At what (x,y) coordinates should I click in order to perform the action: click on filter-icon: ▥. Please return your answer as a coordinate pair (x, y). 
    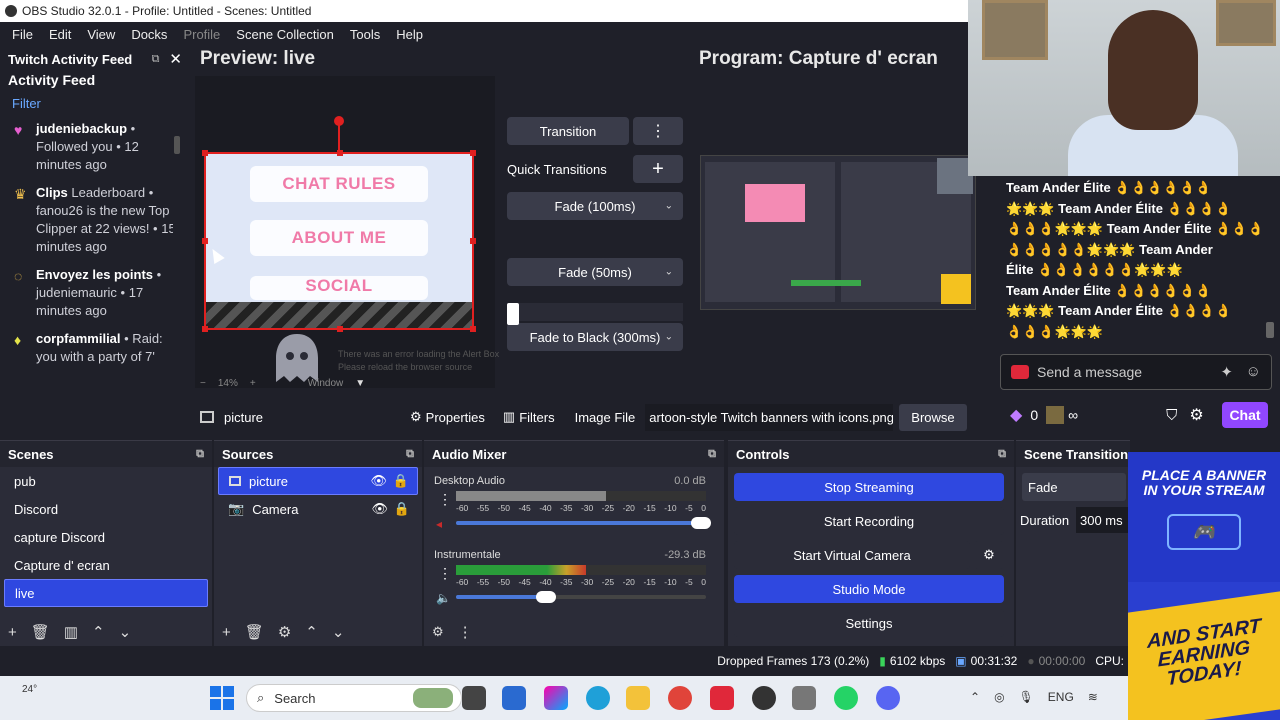
    Looking at the image, I should click on (71, 632).